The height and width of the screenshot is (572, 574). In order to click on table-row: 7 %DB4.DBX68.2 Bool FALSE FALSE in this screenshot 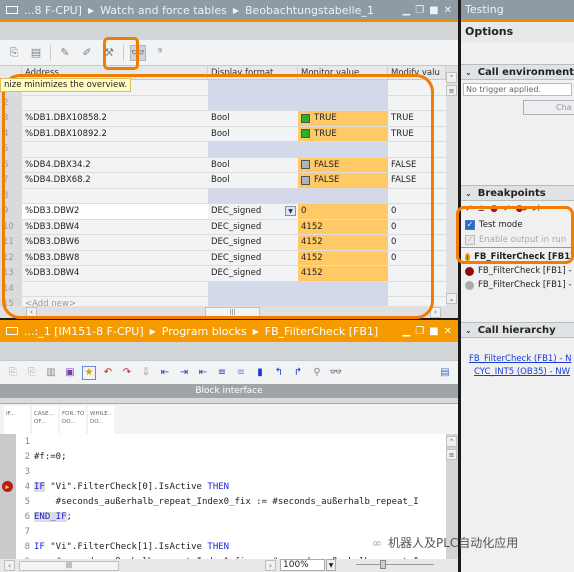, I will do `click(223, 181)`.